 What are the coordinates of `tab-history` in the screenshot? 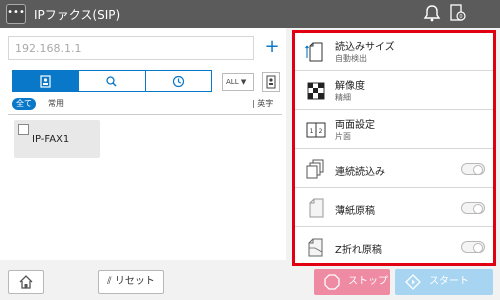 It's located at (178, 81).